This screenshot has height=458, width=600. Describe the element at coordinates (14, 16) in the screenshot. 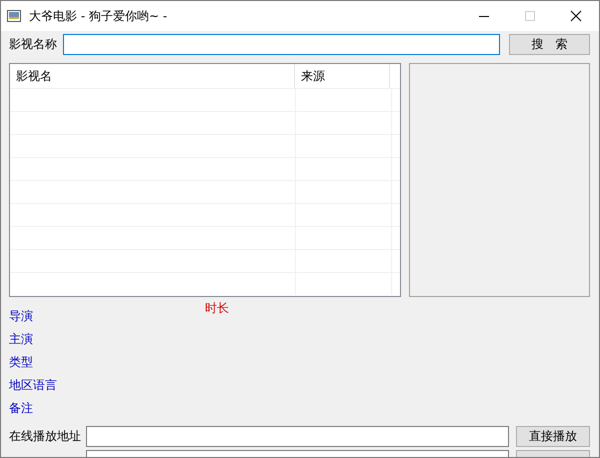

I see `app-icon` at that location.